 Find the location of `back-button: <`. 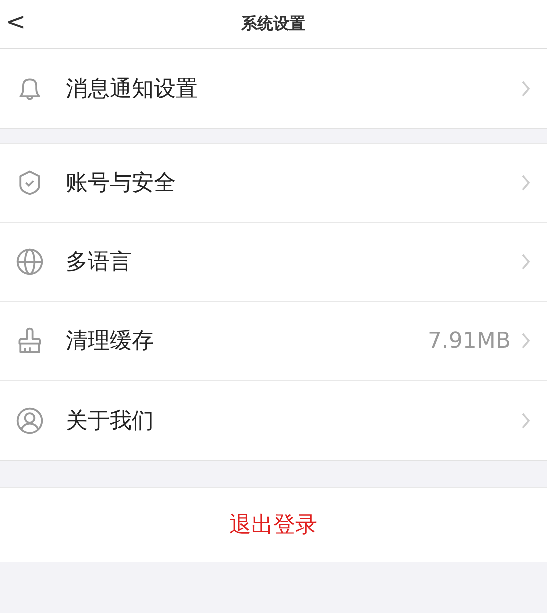

back-button: < is located at coordinates (16, 22).